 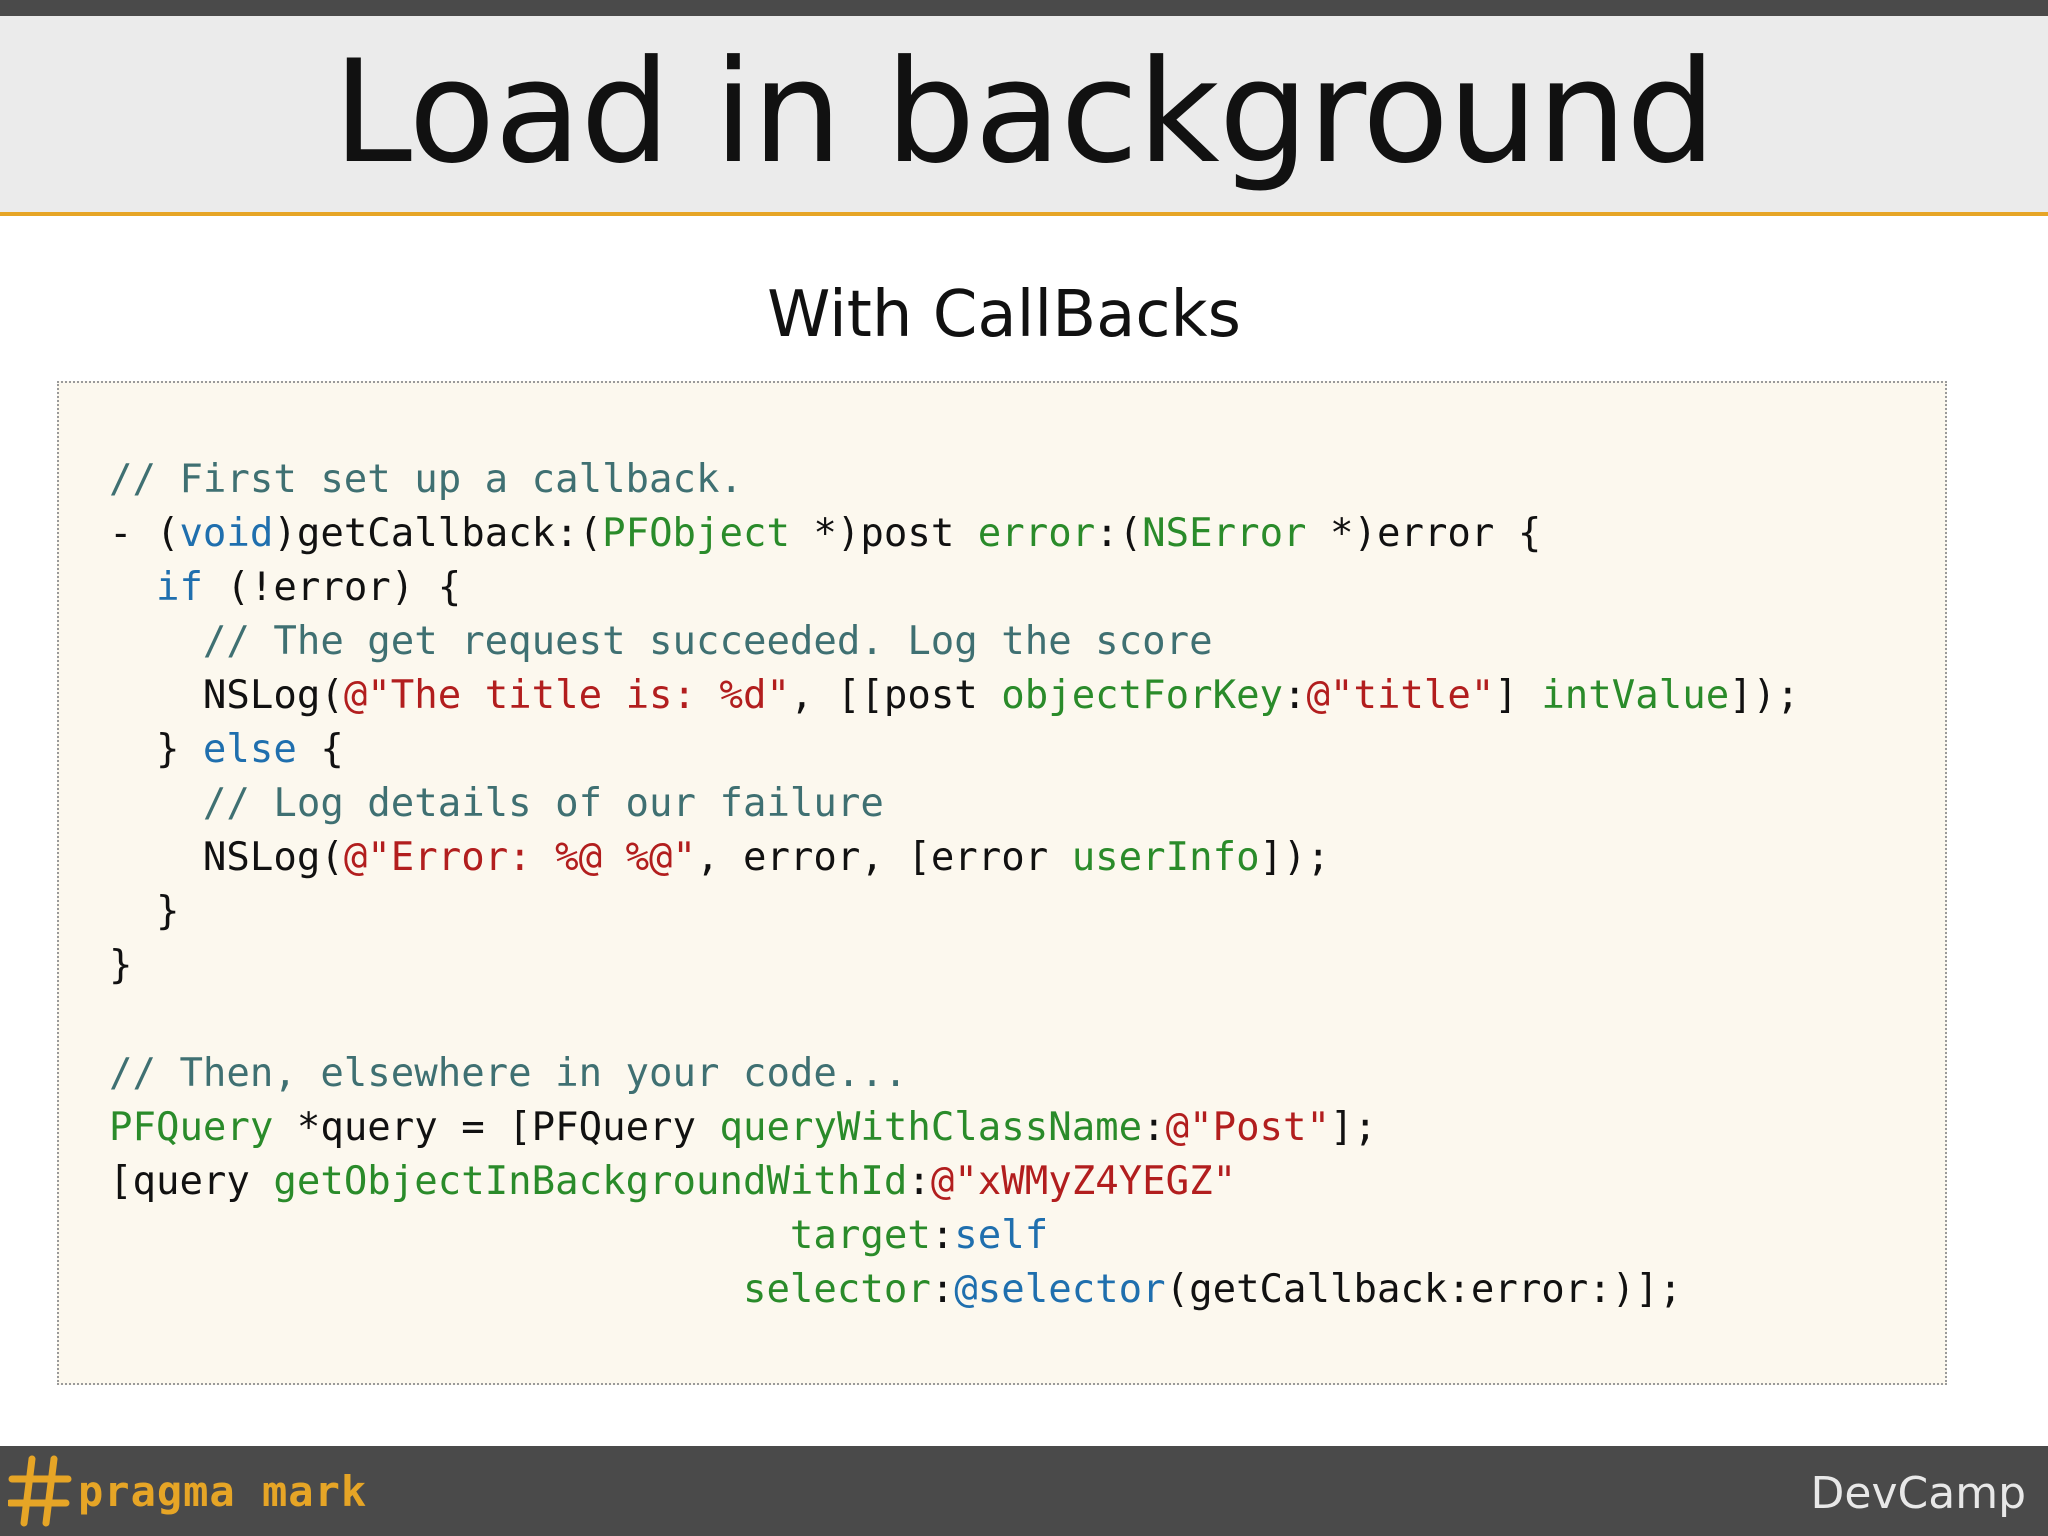 What do you see at coordinates (1036, 533) in the screenshot?
I see `code-token: error` at bounding box center [1036, 533].